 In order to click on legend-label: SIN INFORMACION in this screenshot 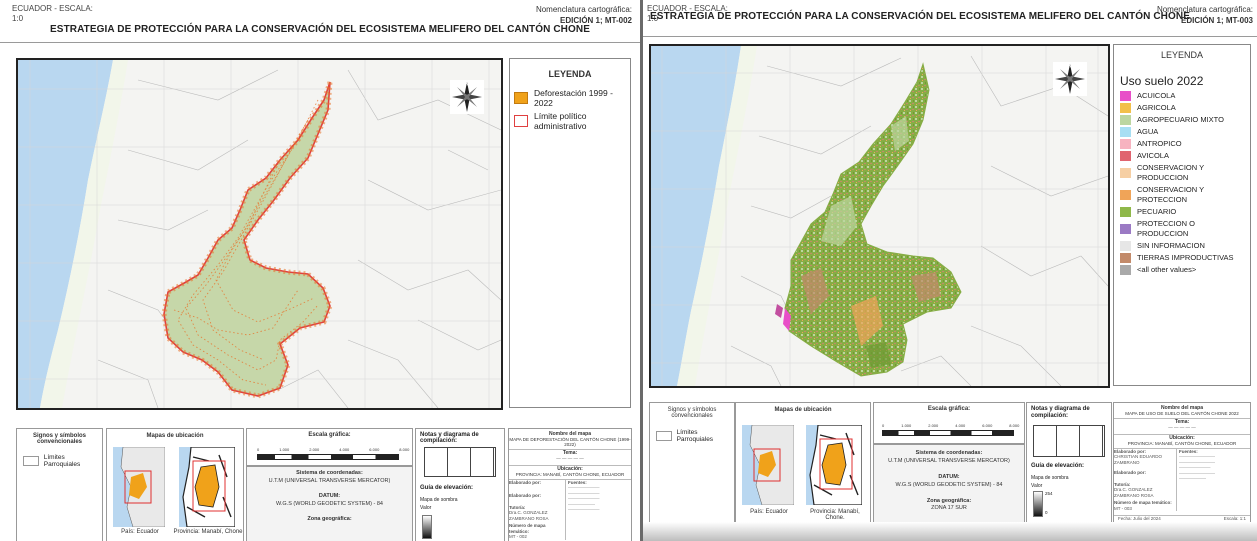, I will do `click(1171, 245)`.